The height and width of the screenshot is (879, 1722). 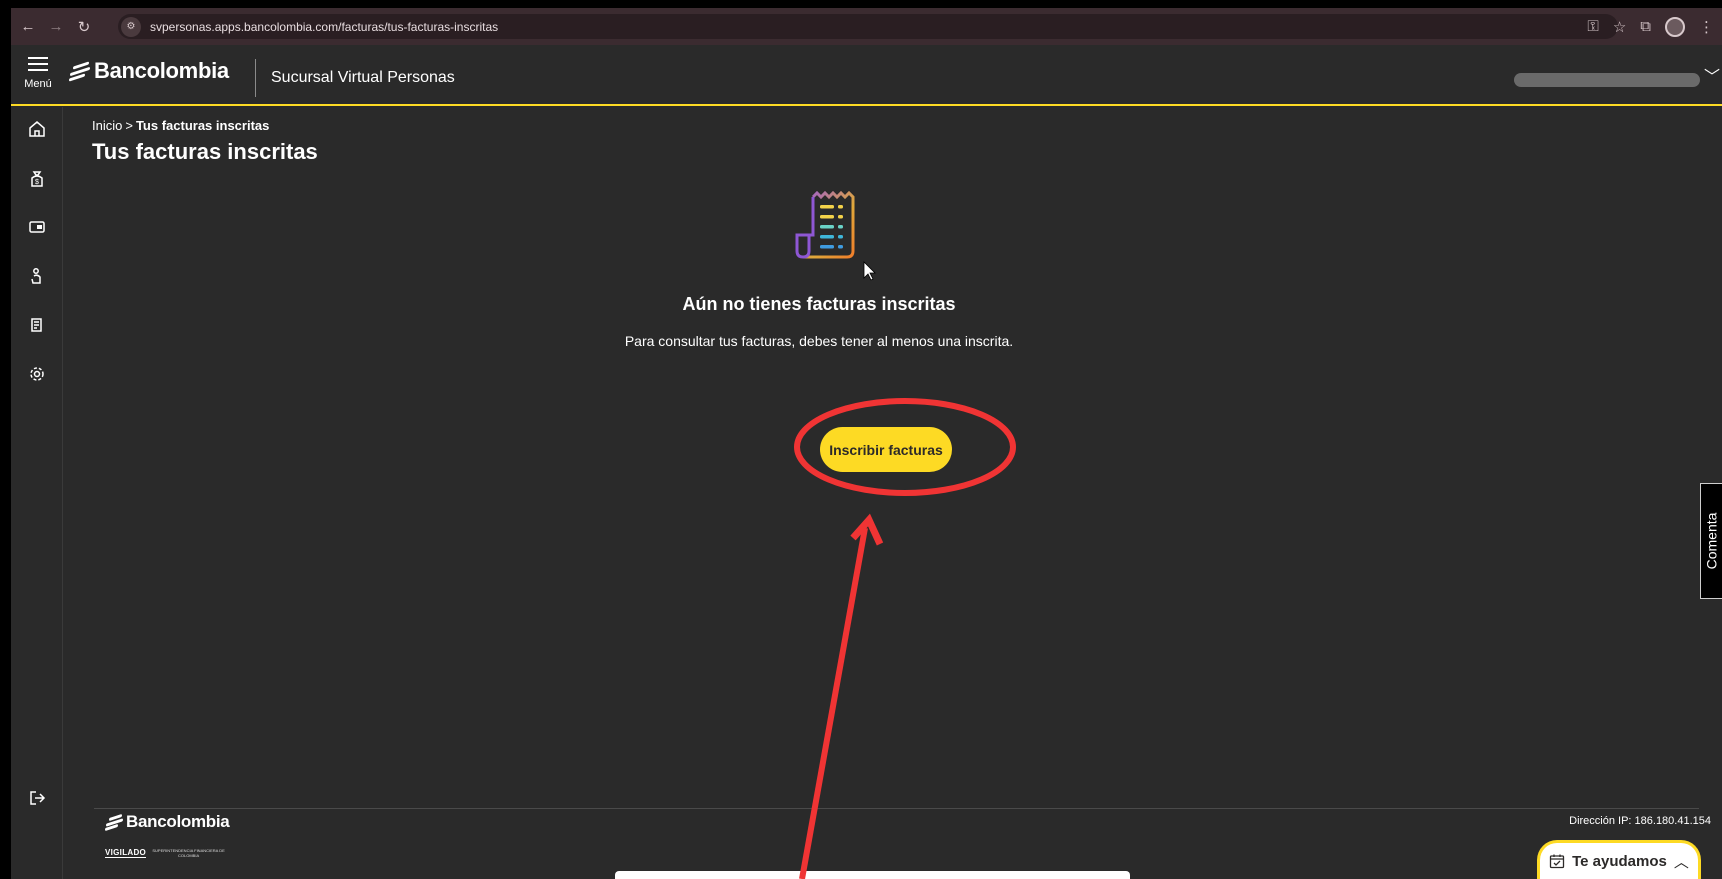 I want to click on back-arrow-icon: ←, so click(x=28, y=27).